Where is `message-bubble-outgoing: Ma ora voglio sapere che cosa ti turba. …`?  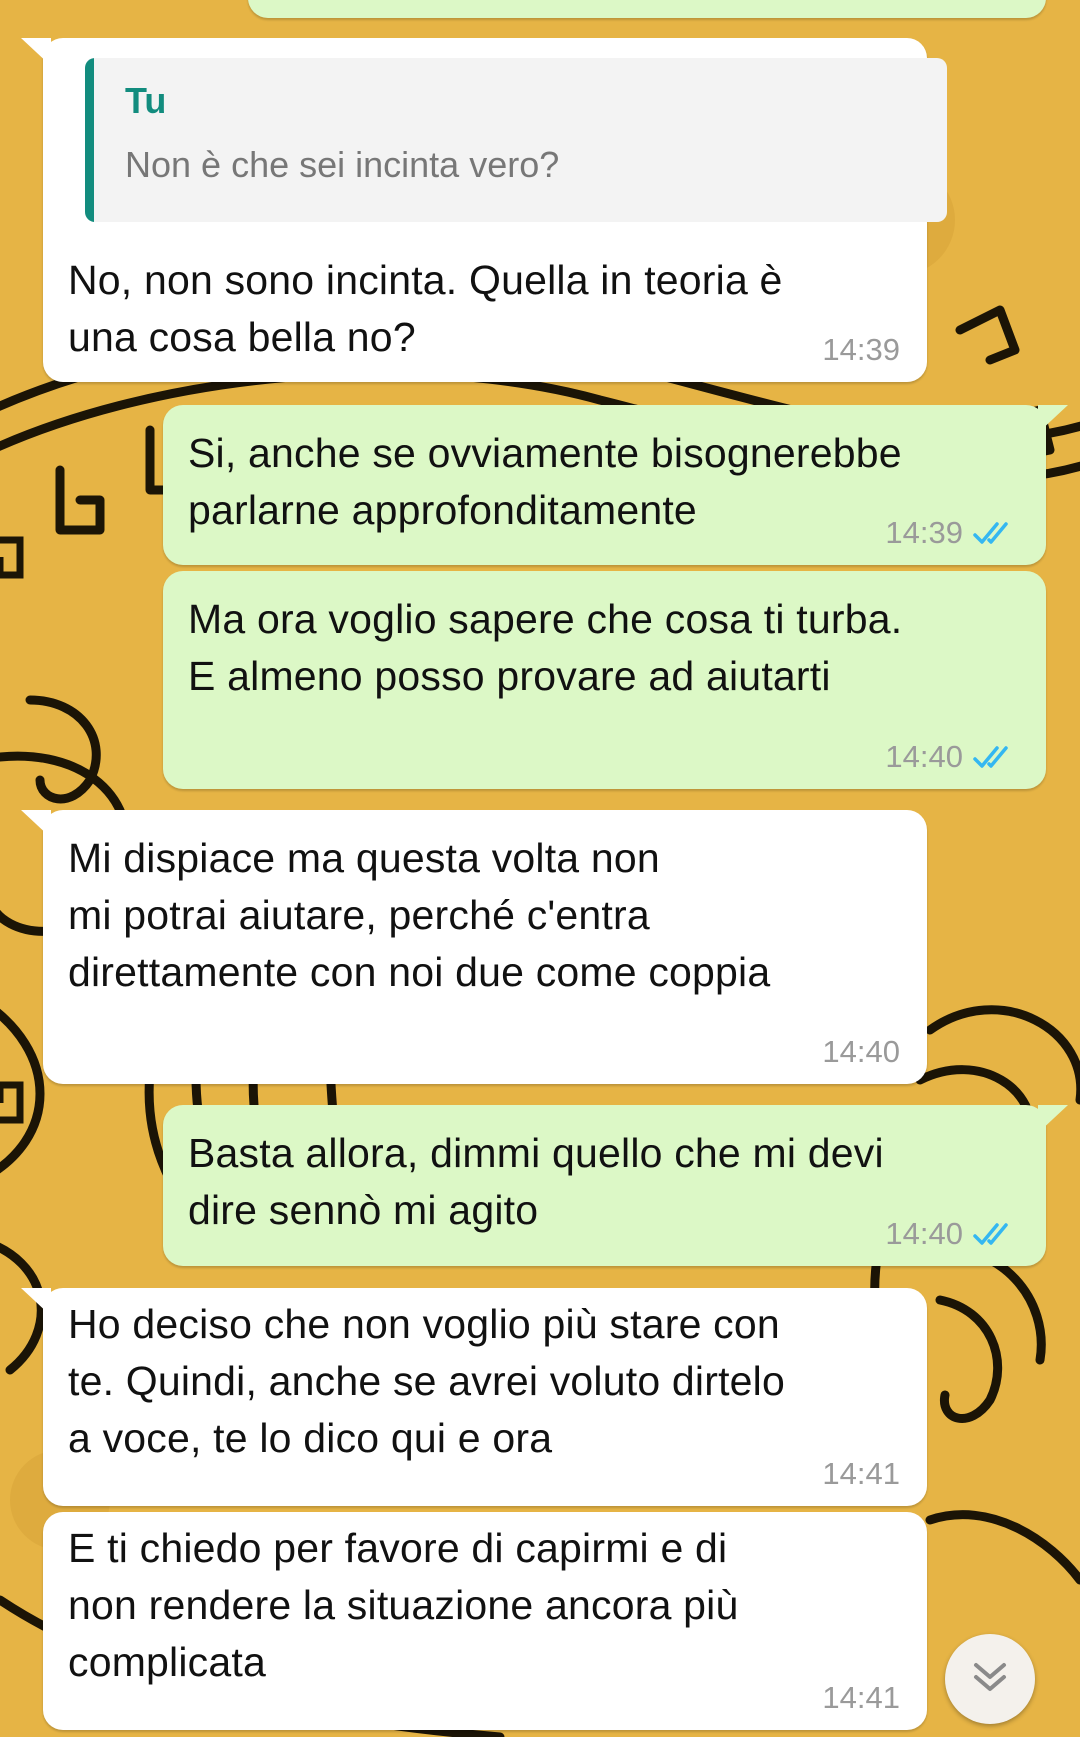
message-bubble-outgoing: Ma ora voglio sapere che cosa ti turba. … is located at coordinates (604, 680).